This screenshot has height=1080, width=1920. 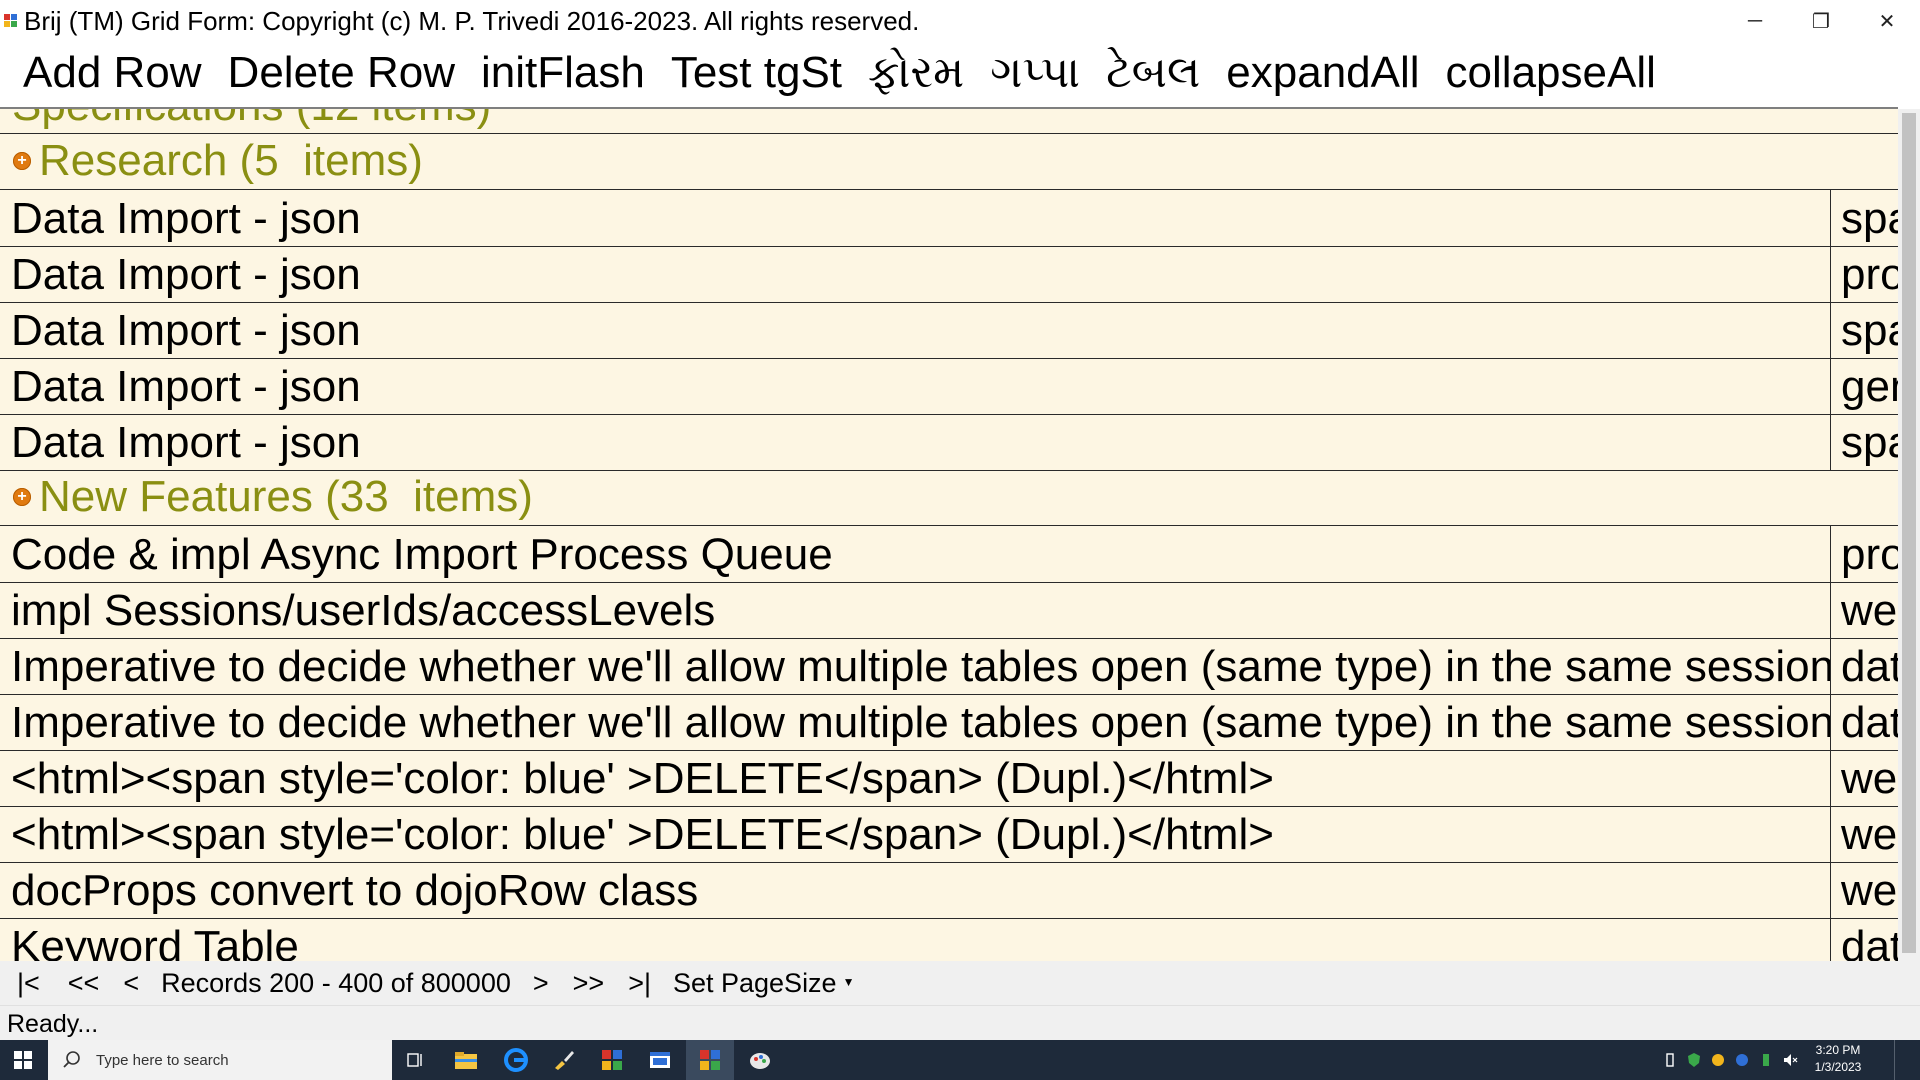 What do you see at coordinates (1766, 1060) in the screenshot?
I see `battery-icon` at bounding box center [1766, 1060].